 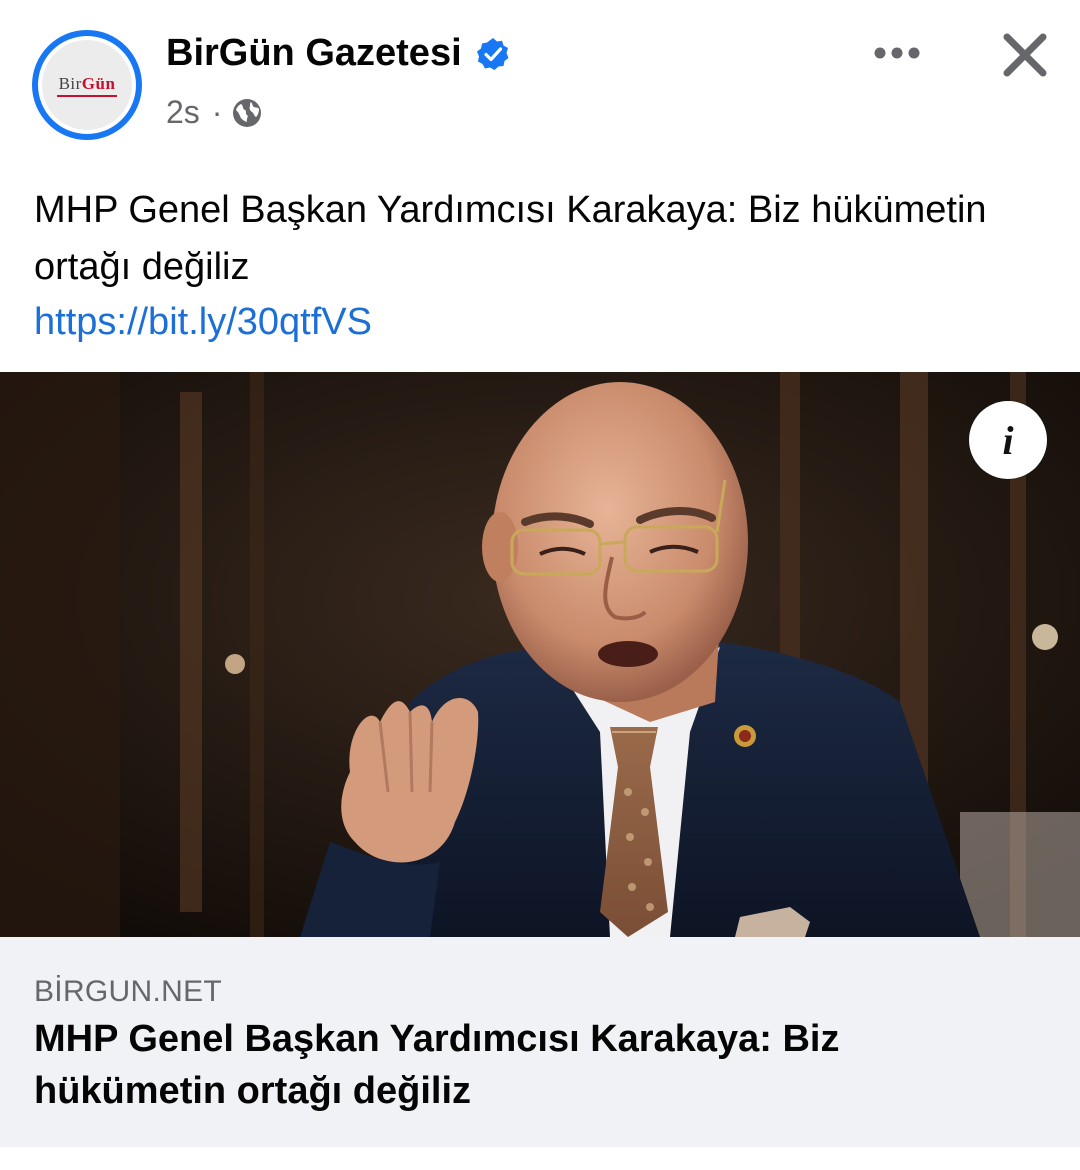 What do you see at coordinates (203, 322) in the screenshot?
I see `post-link: https://bit.ly/30qtfVS` at bounding box center [203, 322].